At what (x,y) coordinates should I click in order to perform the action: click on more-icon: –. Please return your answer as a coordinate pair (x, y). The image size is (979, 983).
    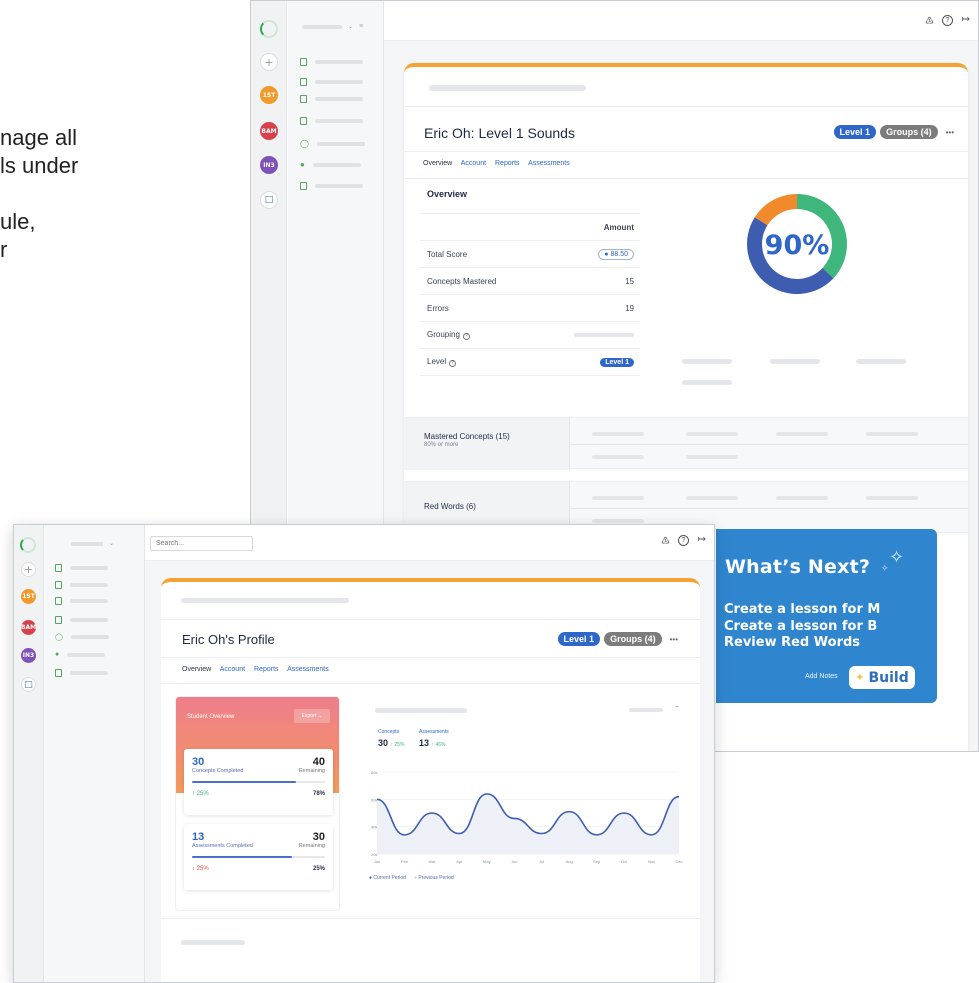
    Looking at the image, I should click on (677, 706).